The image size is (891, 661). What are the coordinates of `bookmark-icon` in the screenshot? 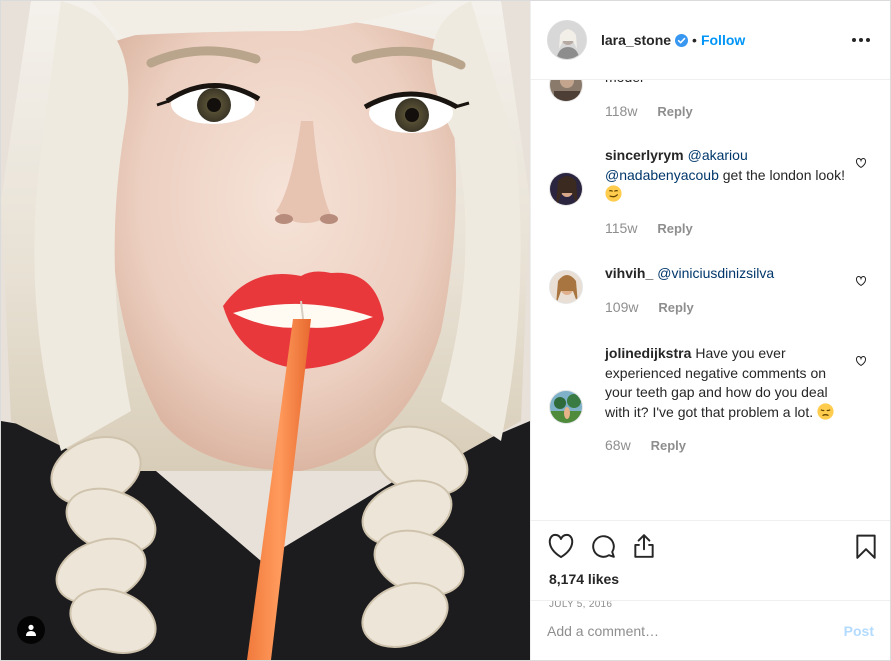 It's located at (866, 547).